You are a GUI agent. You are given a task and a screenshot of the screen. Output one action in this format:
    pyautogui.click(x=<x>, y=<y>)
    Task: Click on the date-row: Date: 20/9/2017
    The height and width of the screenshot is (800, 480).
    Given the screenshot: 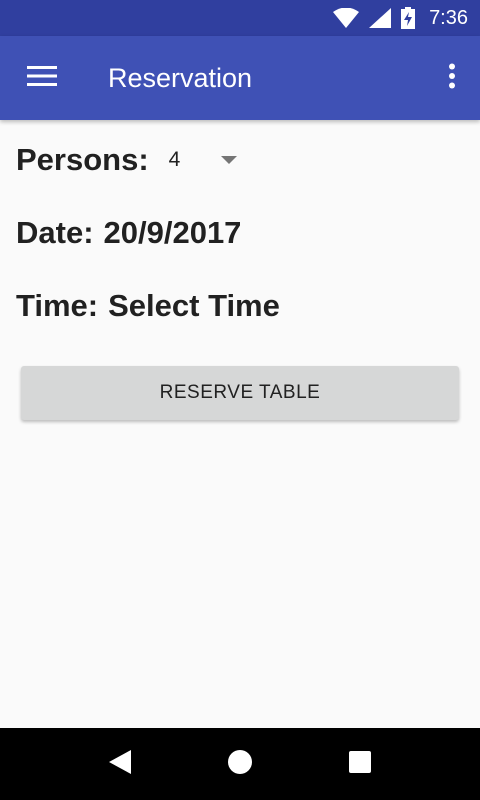 What is the action you would take?
    pyautogui.click(x=128, y=233)
    